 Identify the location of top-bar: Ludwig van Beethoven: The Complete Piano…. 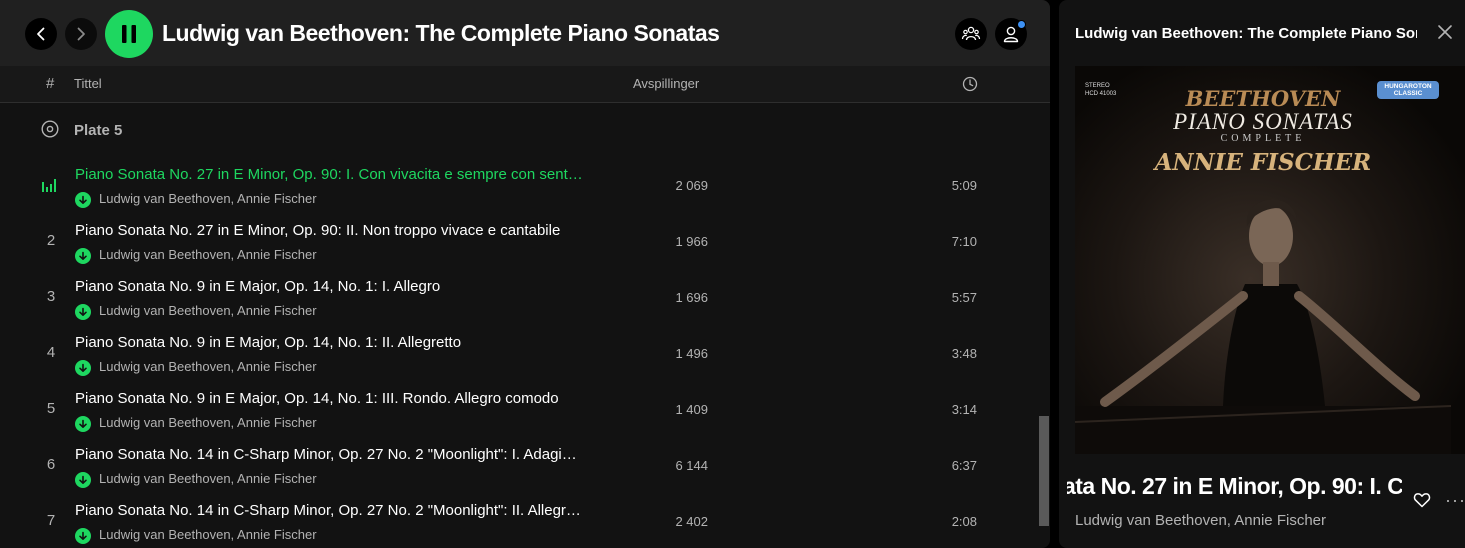
(525, 33).